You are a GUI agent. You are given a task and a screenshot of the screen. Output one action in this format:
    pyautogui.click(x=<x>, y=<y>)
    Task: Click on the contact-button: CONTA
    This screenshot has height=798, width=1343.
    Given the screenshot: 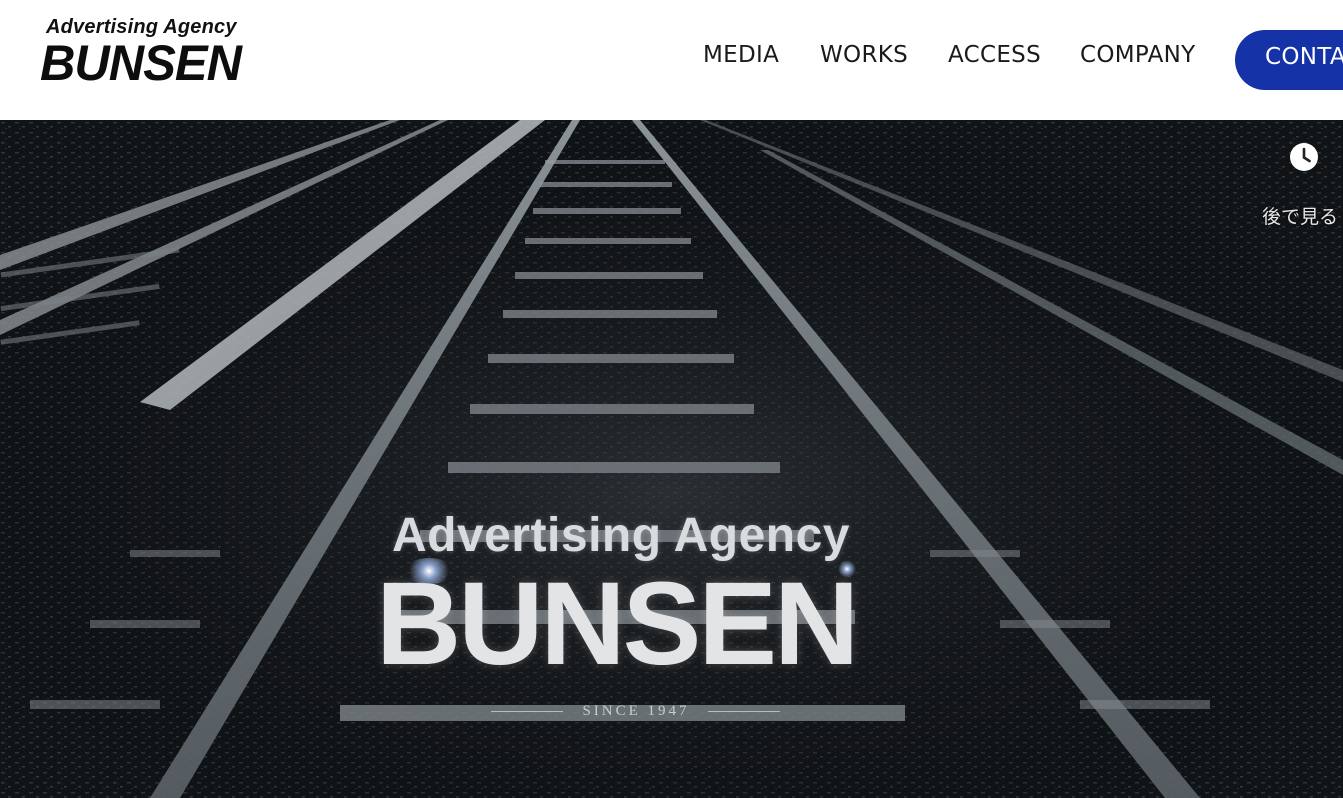 What is the action you would take?
    pyautogui.click(x=1289, y=60)
    